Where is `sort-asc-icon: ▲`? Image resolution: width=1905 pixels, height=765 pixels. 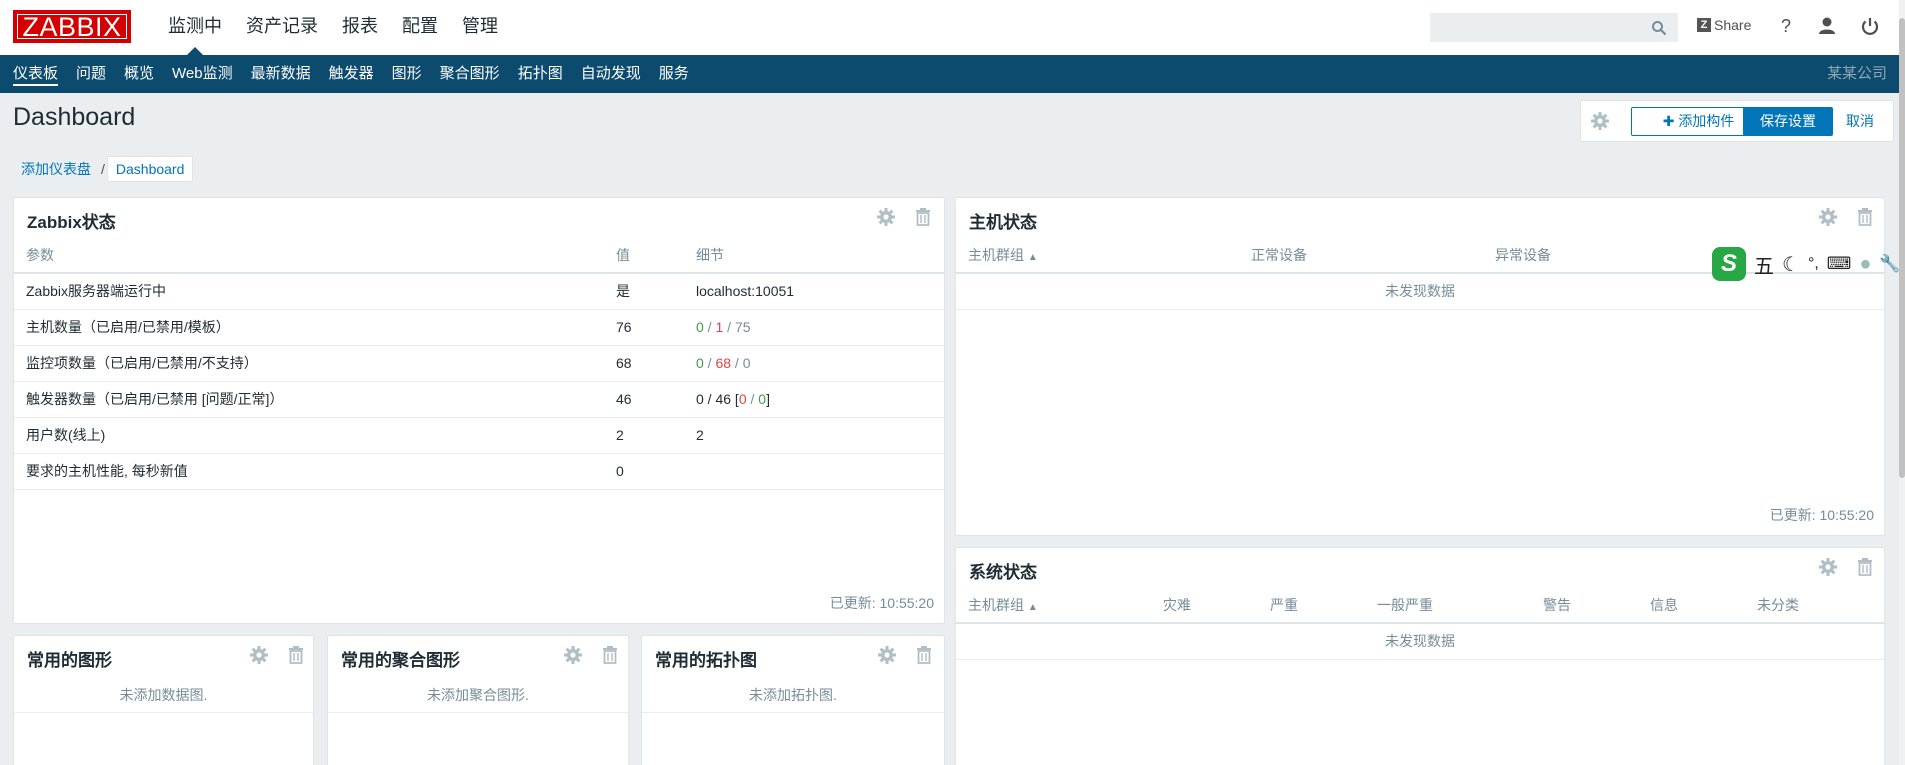
sort-asc-icon: ▲ is located at coordinates (1032, 257).